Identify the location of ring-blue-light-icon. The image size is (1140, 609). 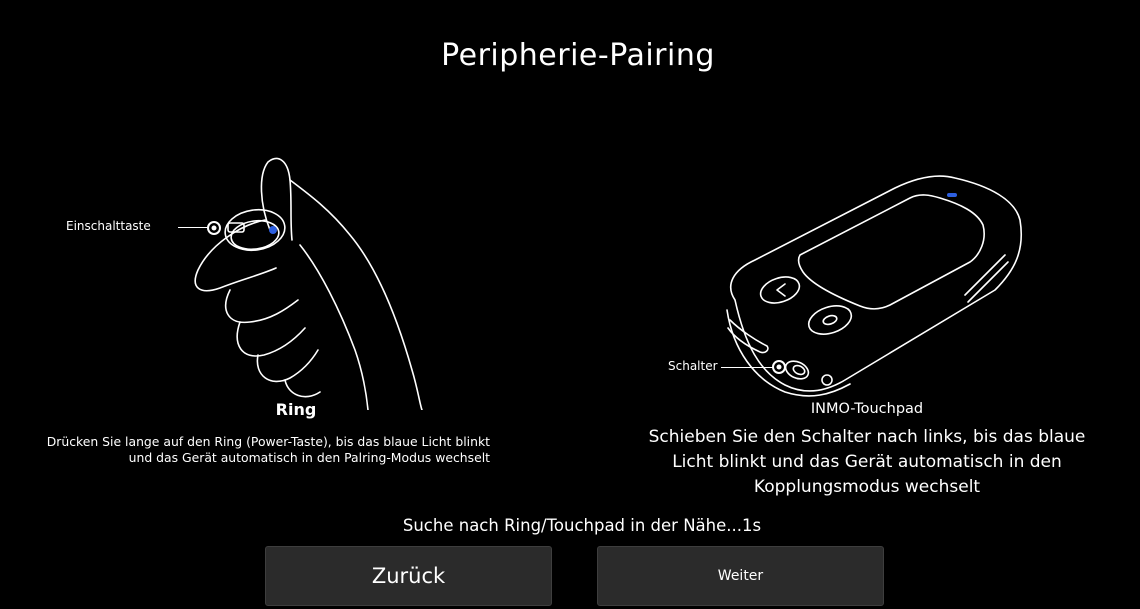
(273, 230).